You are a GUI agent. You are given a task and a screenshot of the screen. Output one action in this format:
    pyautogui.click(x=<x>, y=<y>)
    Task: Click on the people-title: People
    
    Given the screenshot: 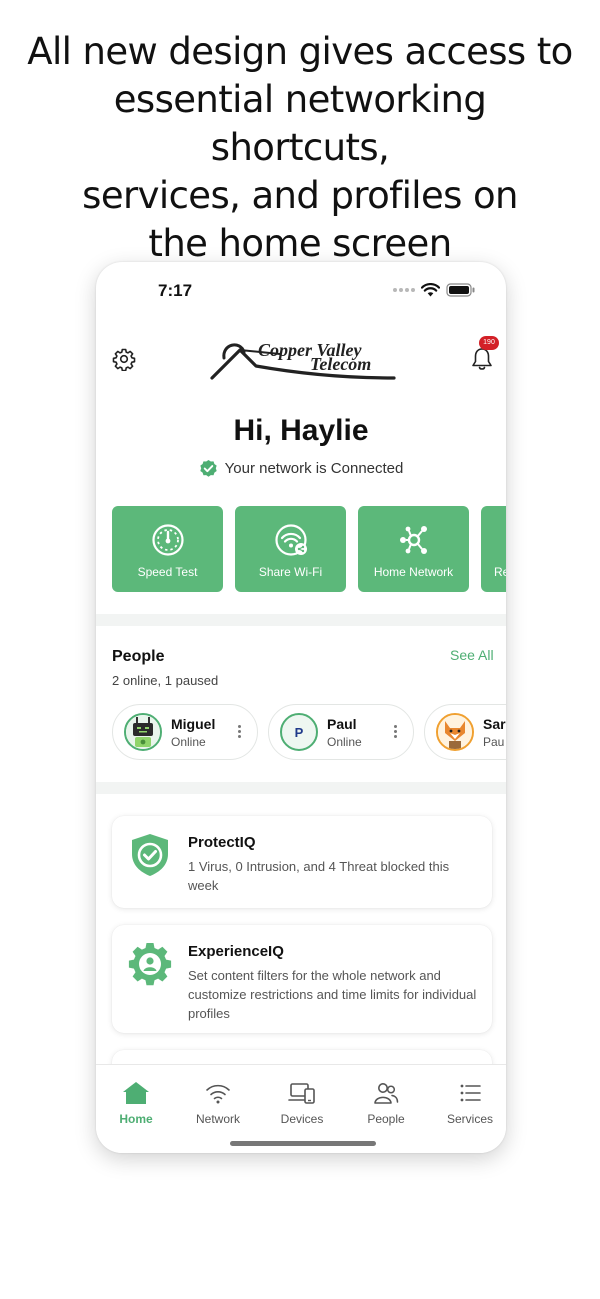 What is the action you would take?
    pyautogui.click(x=138, y=656)
    